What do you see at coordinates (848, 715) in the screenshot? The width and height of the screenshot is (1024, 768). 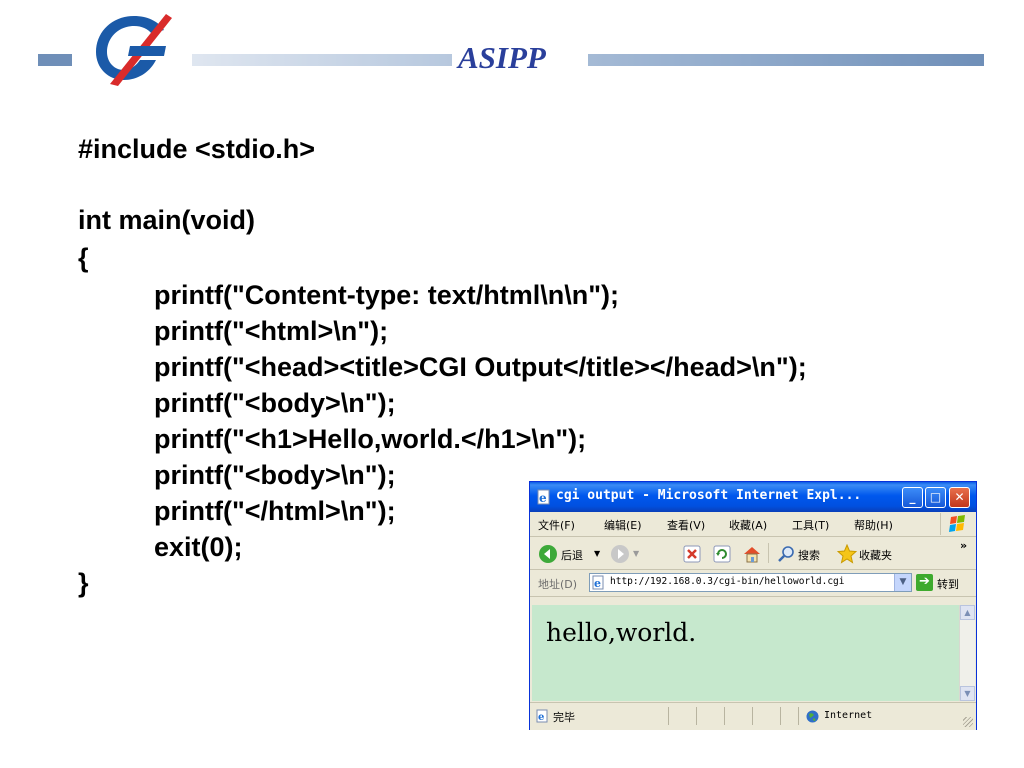 I see `status-zone: Internet` at bounding box center [848, 715].